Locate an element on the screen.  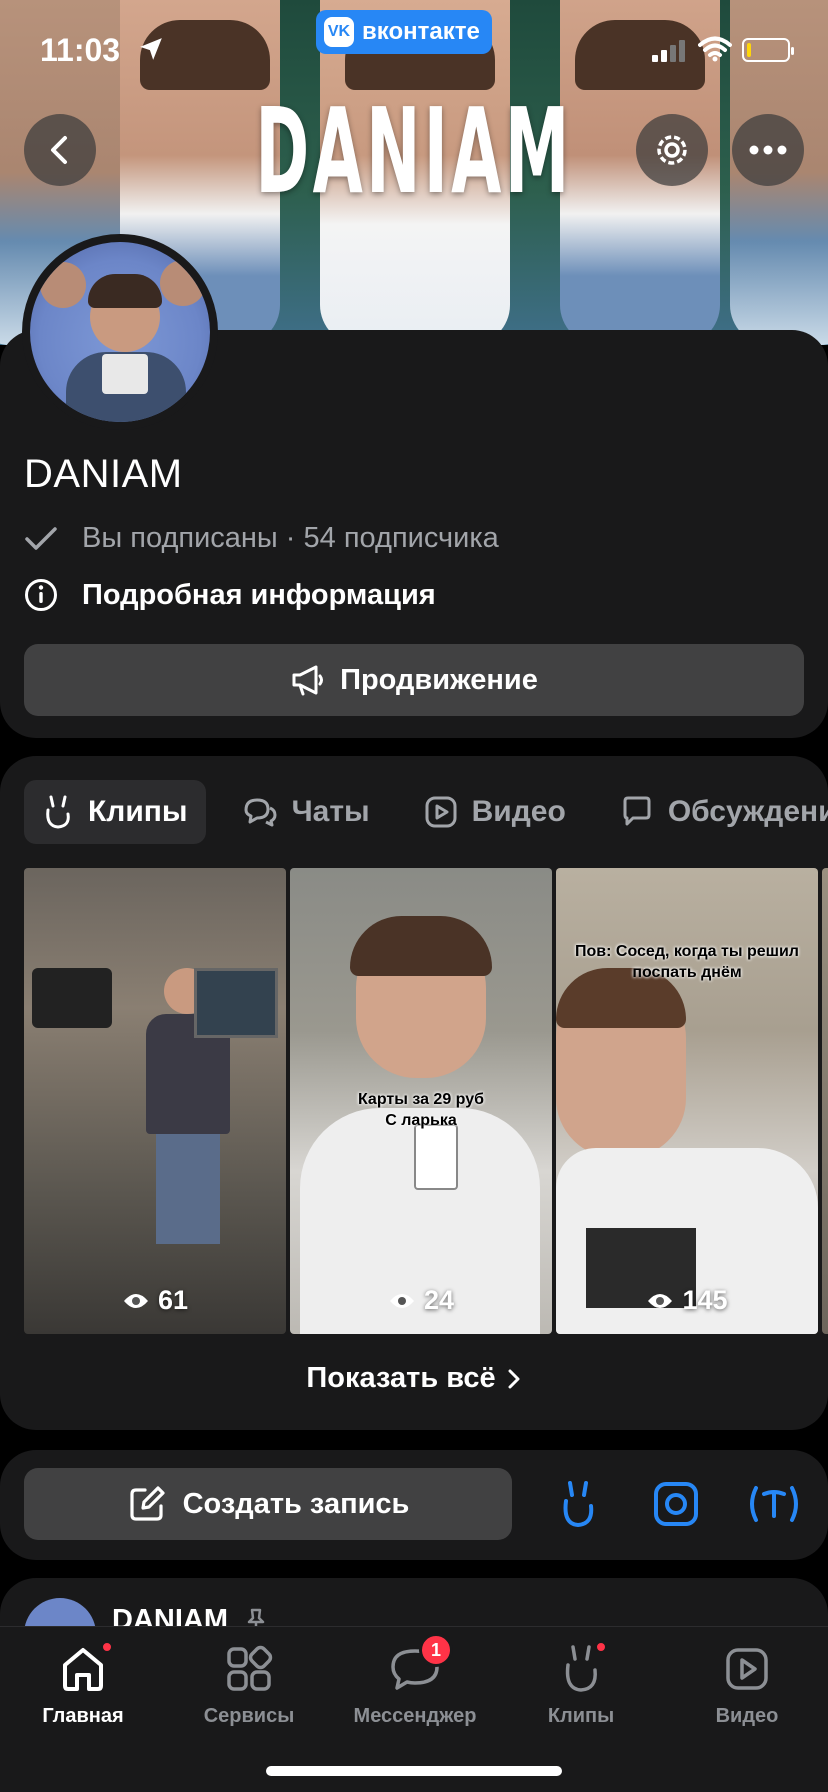
clip-views: 61 is located at coordinates (155, 1300).